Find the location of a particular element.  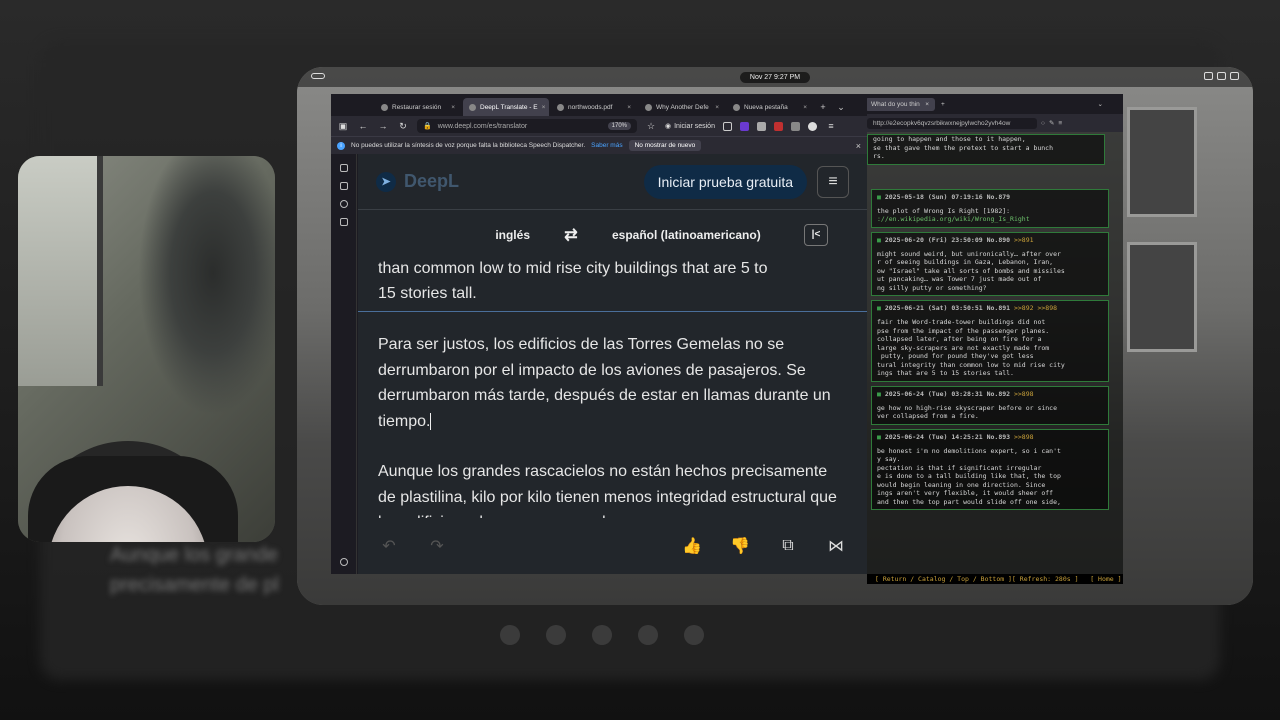

undo-icon: ↶ is located at coordinates (389, 546).